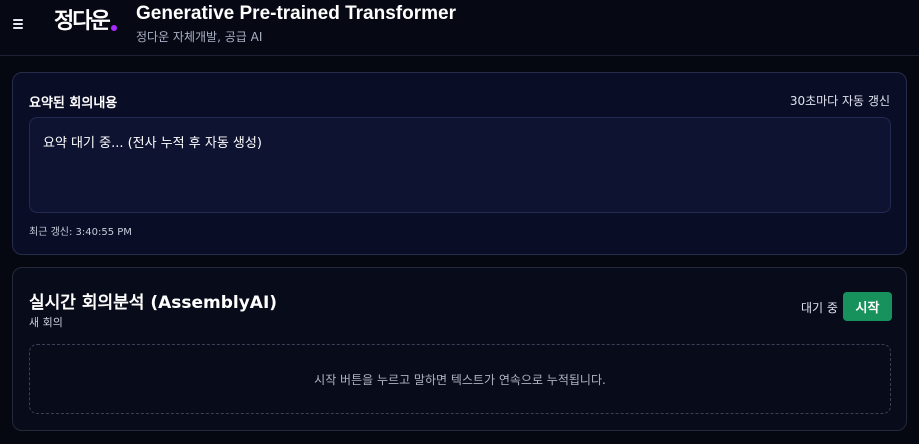 This screenshot has height=444, width=919. I want to click on summary-refresh-note: 30초마다 자동 갱신, so click(839, 101).